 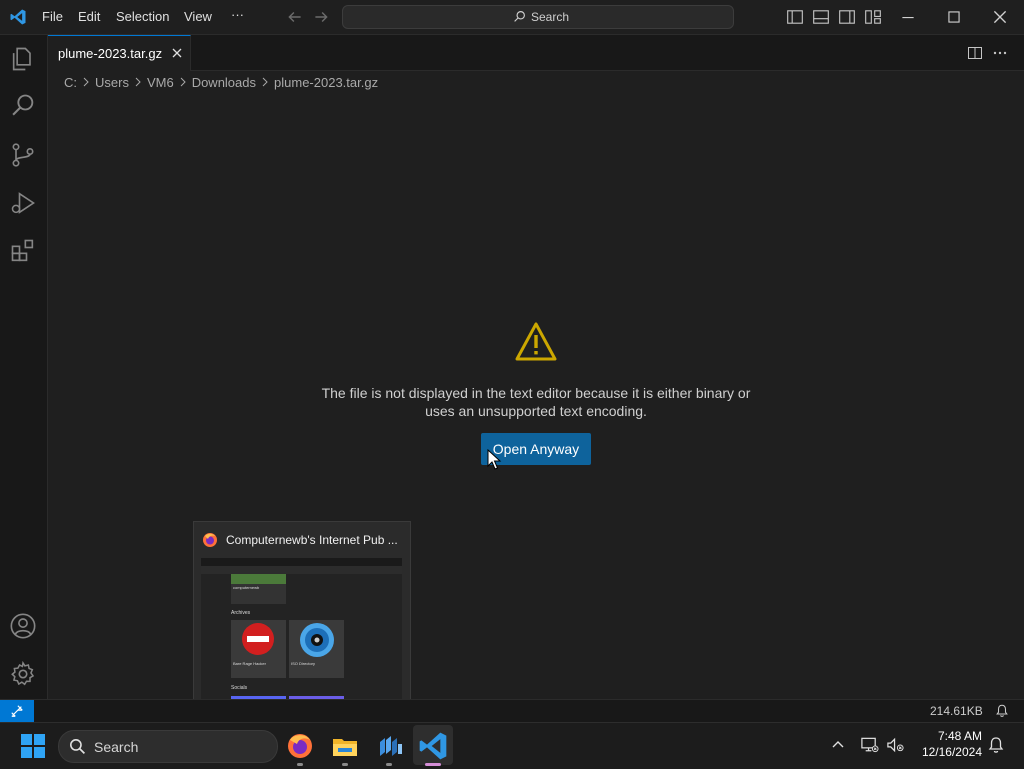 I want to click on customize-layout-icon, so click(x=873, y=17).